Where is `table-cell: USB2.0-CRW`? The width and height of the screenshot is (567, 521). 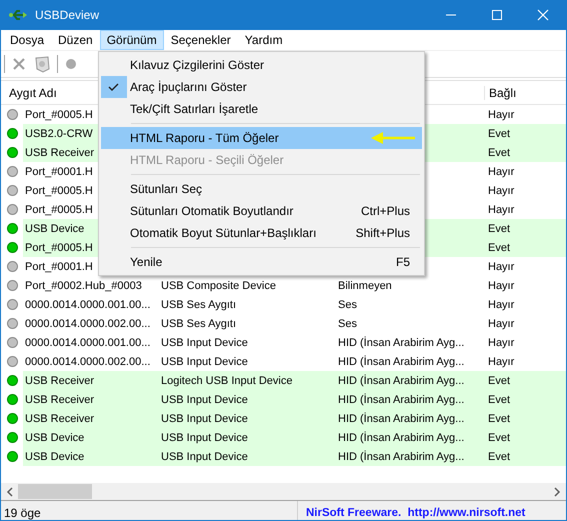 table-cell: USB2.0-CRW is located at coordinates (59, 134).